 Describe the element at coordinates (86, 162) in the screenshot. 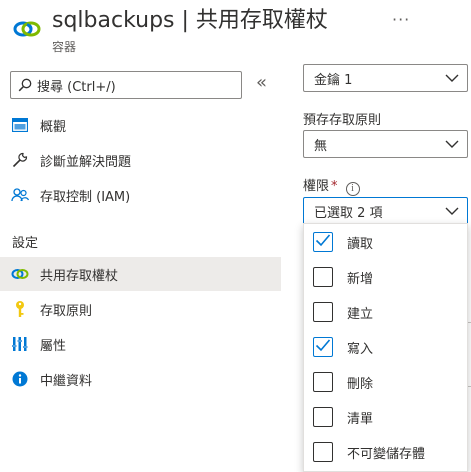

I see `nav-item-label: 診斷並解決問題` at that location.